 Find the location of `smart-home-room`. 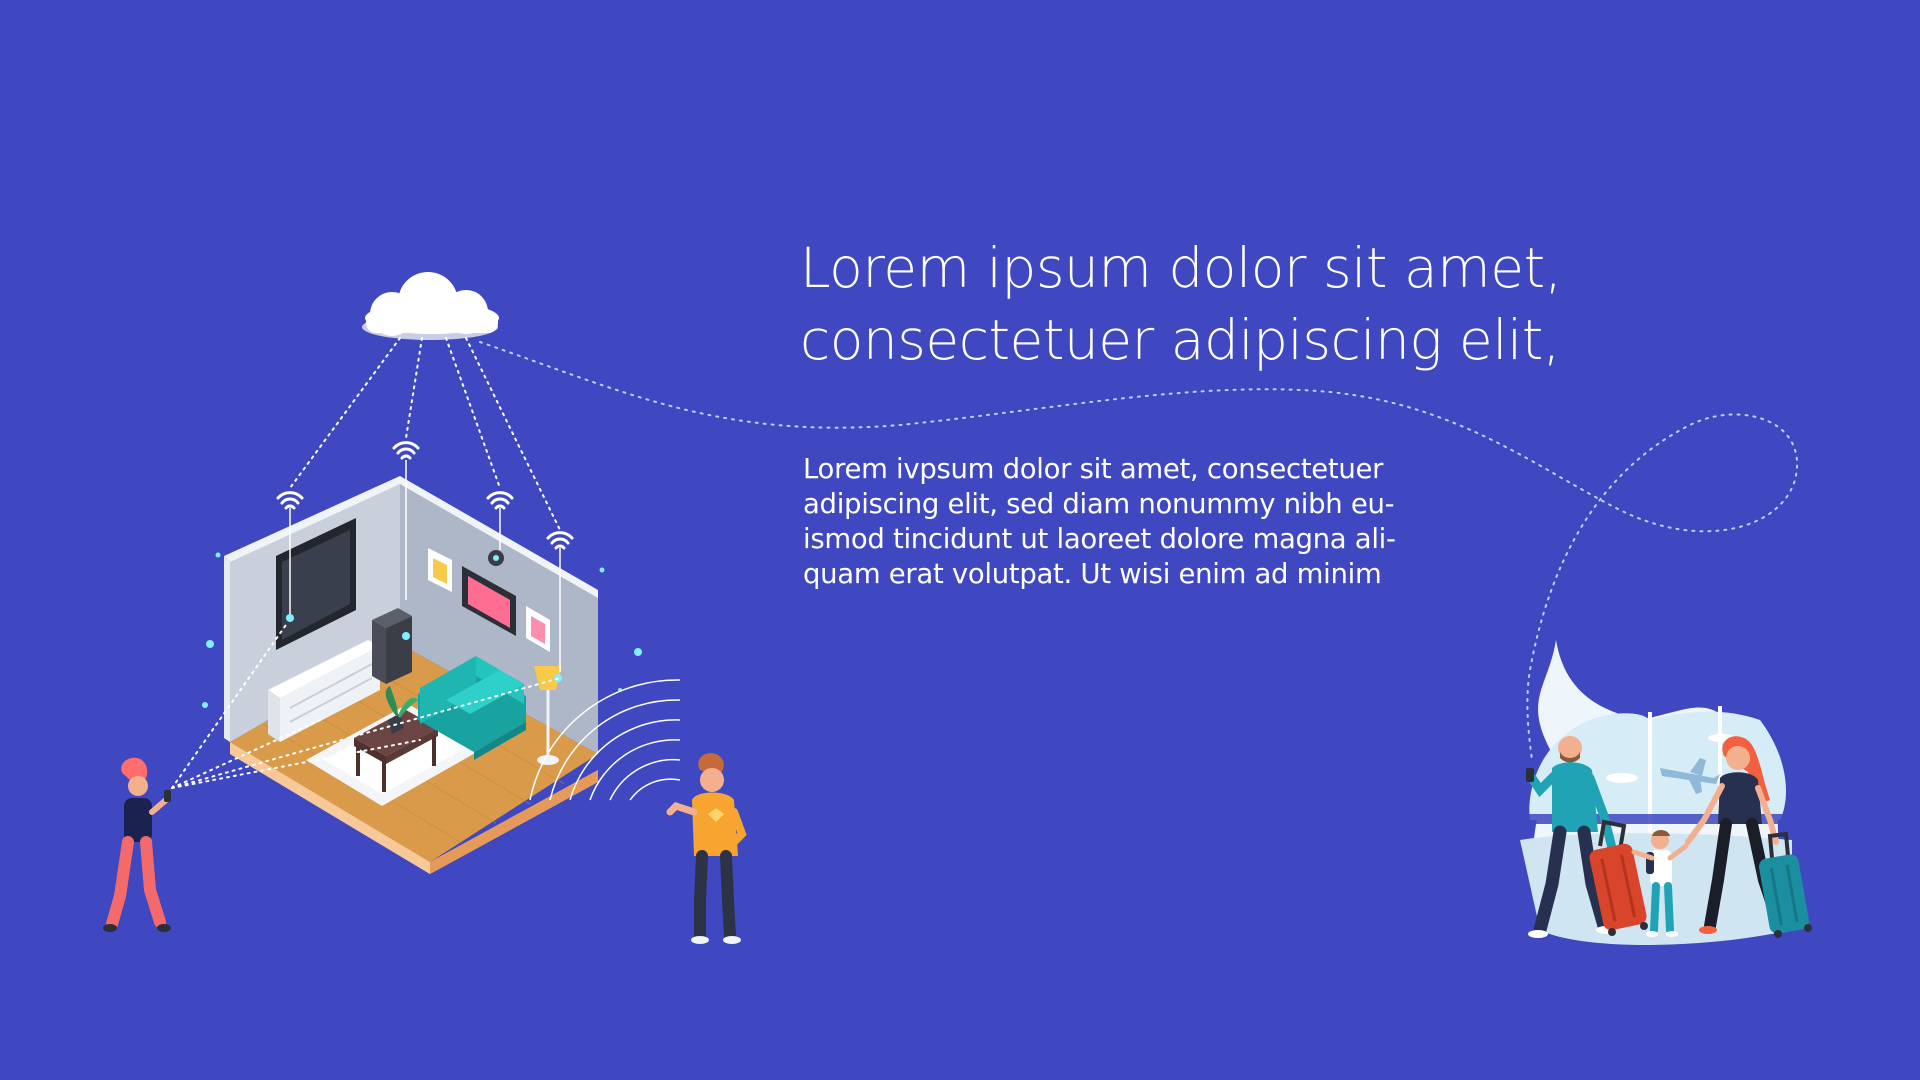

smart-home-room is located at coordinates (411, 667).